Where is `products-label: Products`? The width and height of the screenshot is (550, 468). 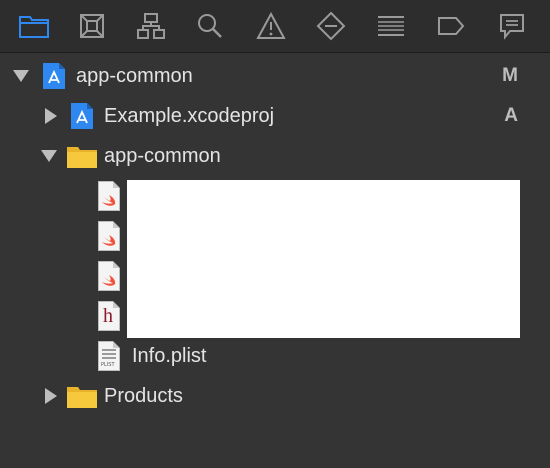 products-label: Products is located at coordinates (143, 396).